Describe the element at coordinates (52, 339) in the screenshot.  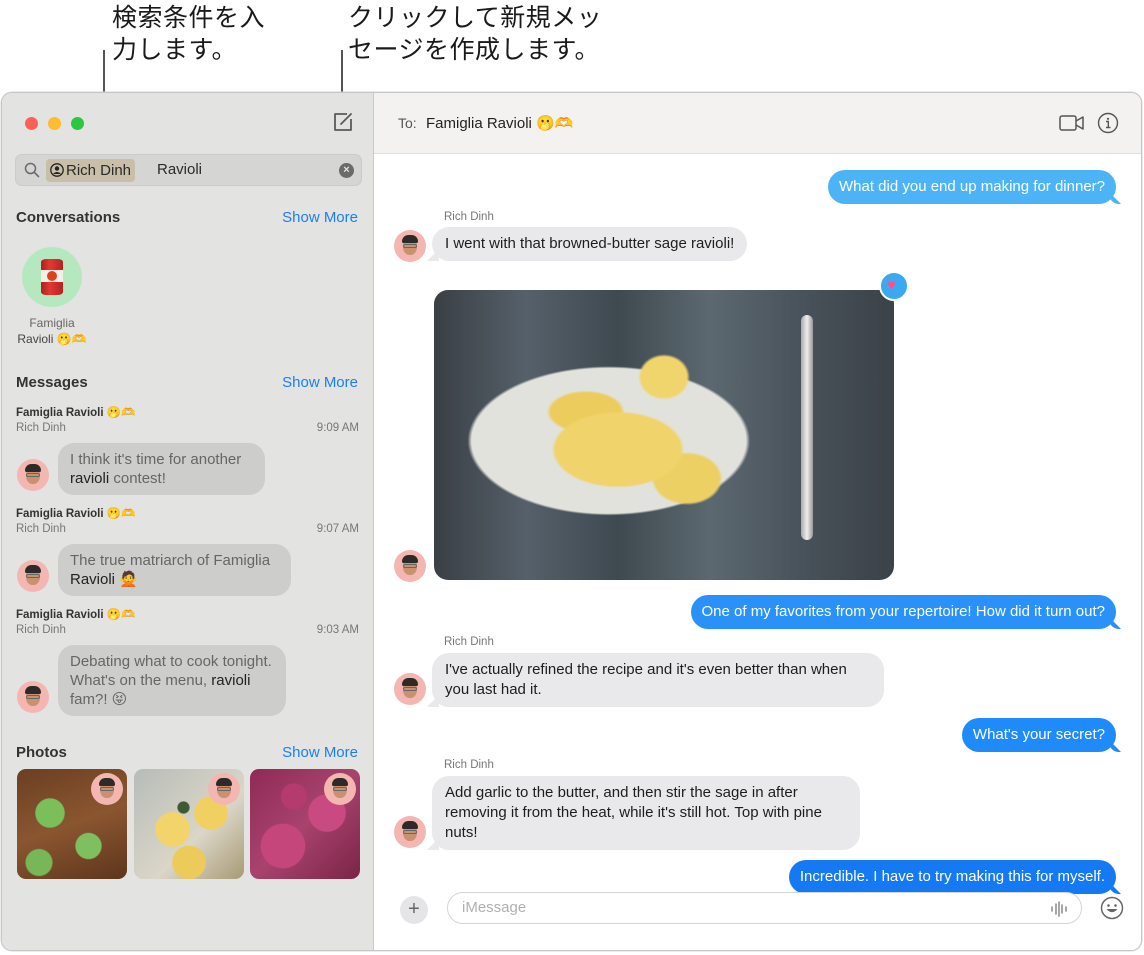
I see `conversation-name-line2: Ravioli 🫢🫶` at that location.